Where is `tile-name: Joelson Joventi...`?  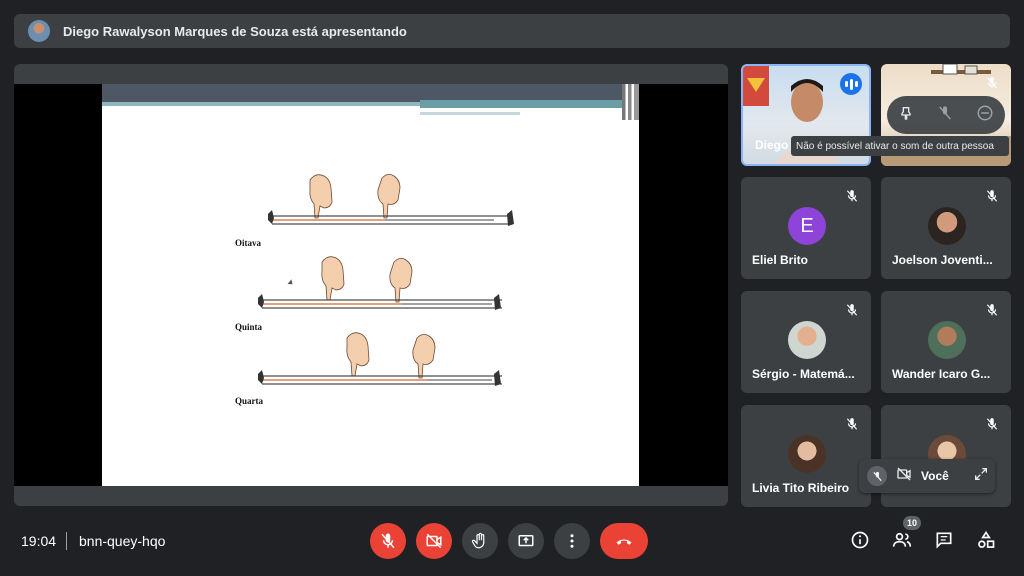
tile-name: Joelson Joventi... is located at coordinates (942, 260).